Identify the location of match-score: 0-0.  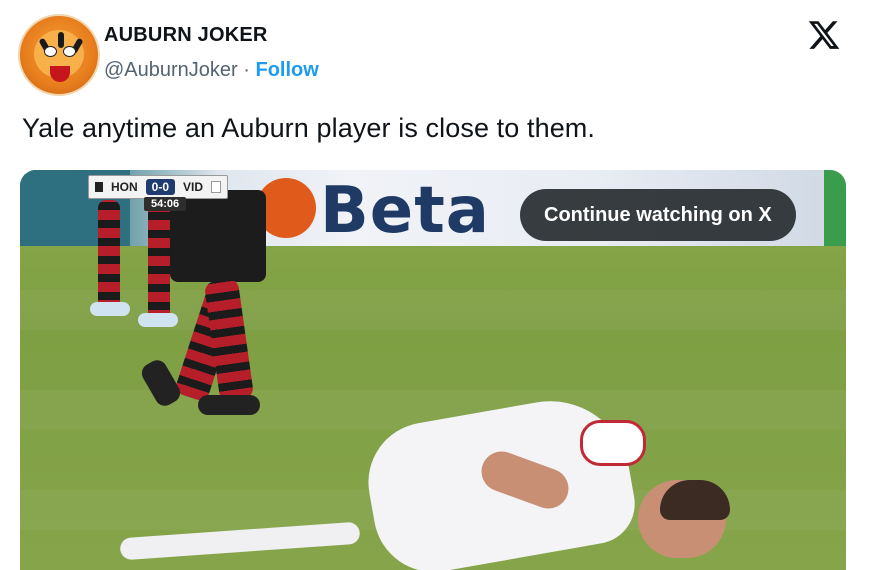
(160, 187).